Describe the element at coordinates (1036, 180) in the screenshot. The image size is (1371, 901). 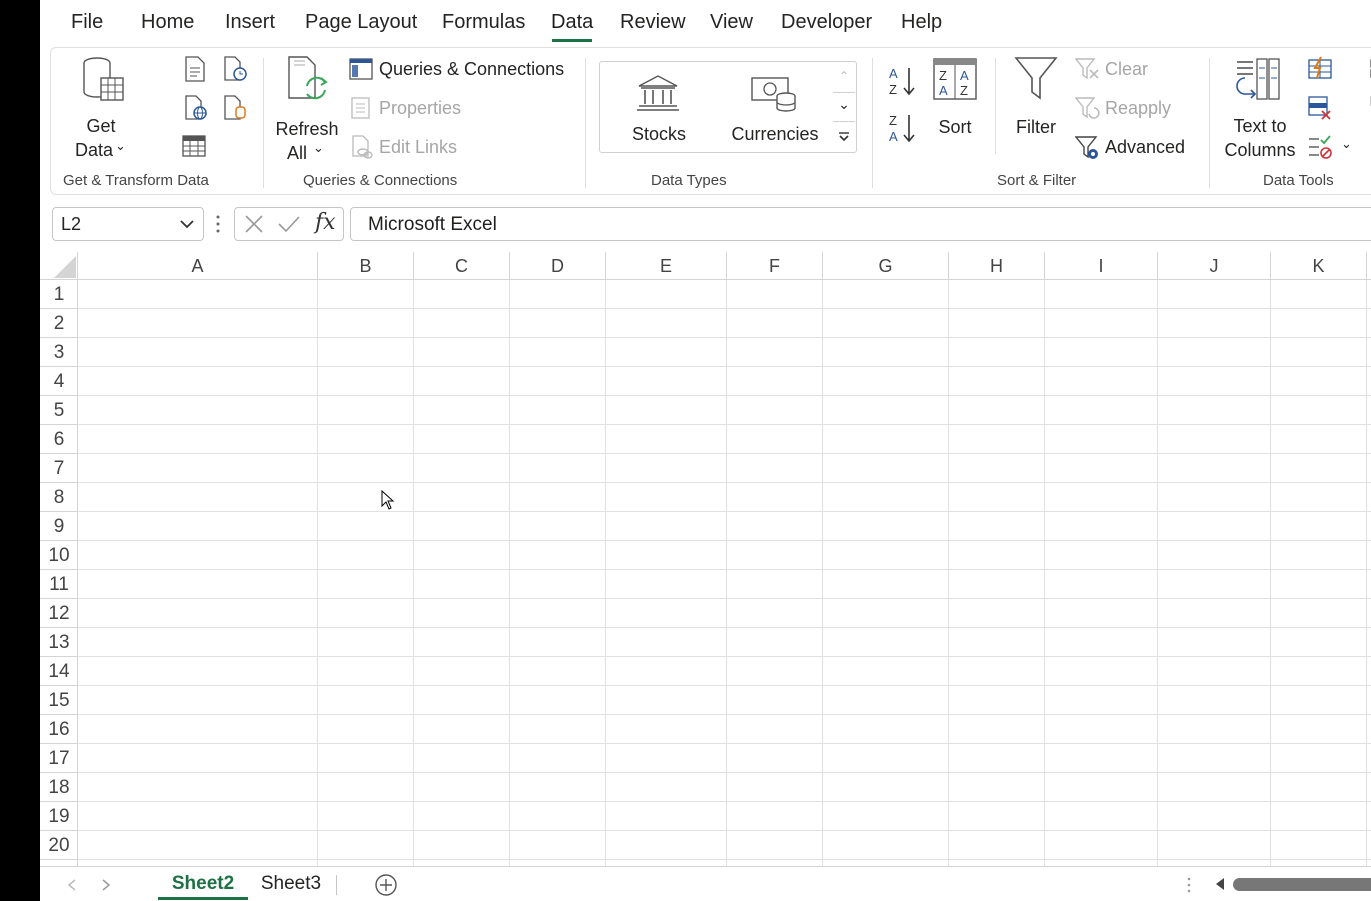
I see `group-label-sort-filter: Sort & Filter` at that location.